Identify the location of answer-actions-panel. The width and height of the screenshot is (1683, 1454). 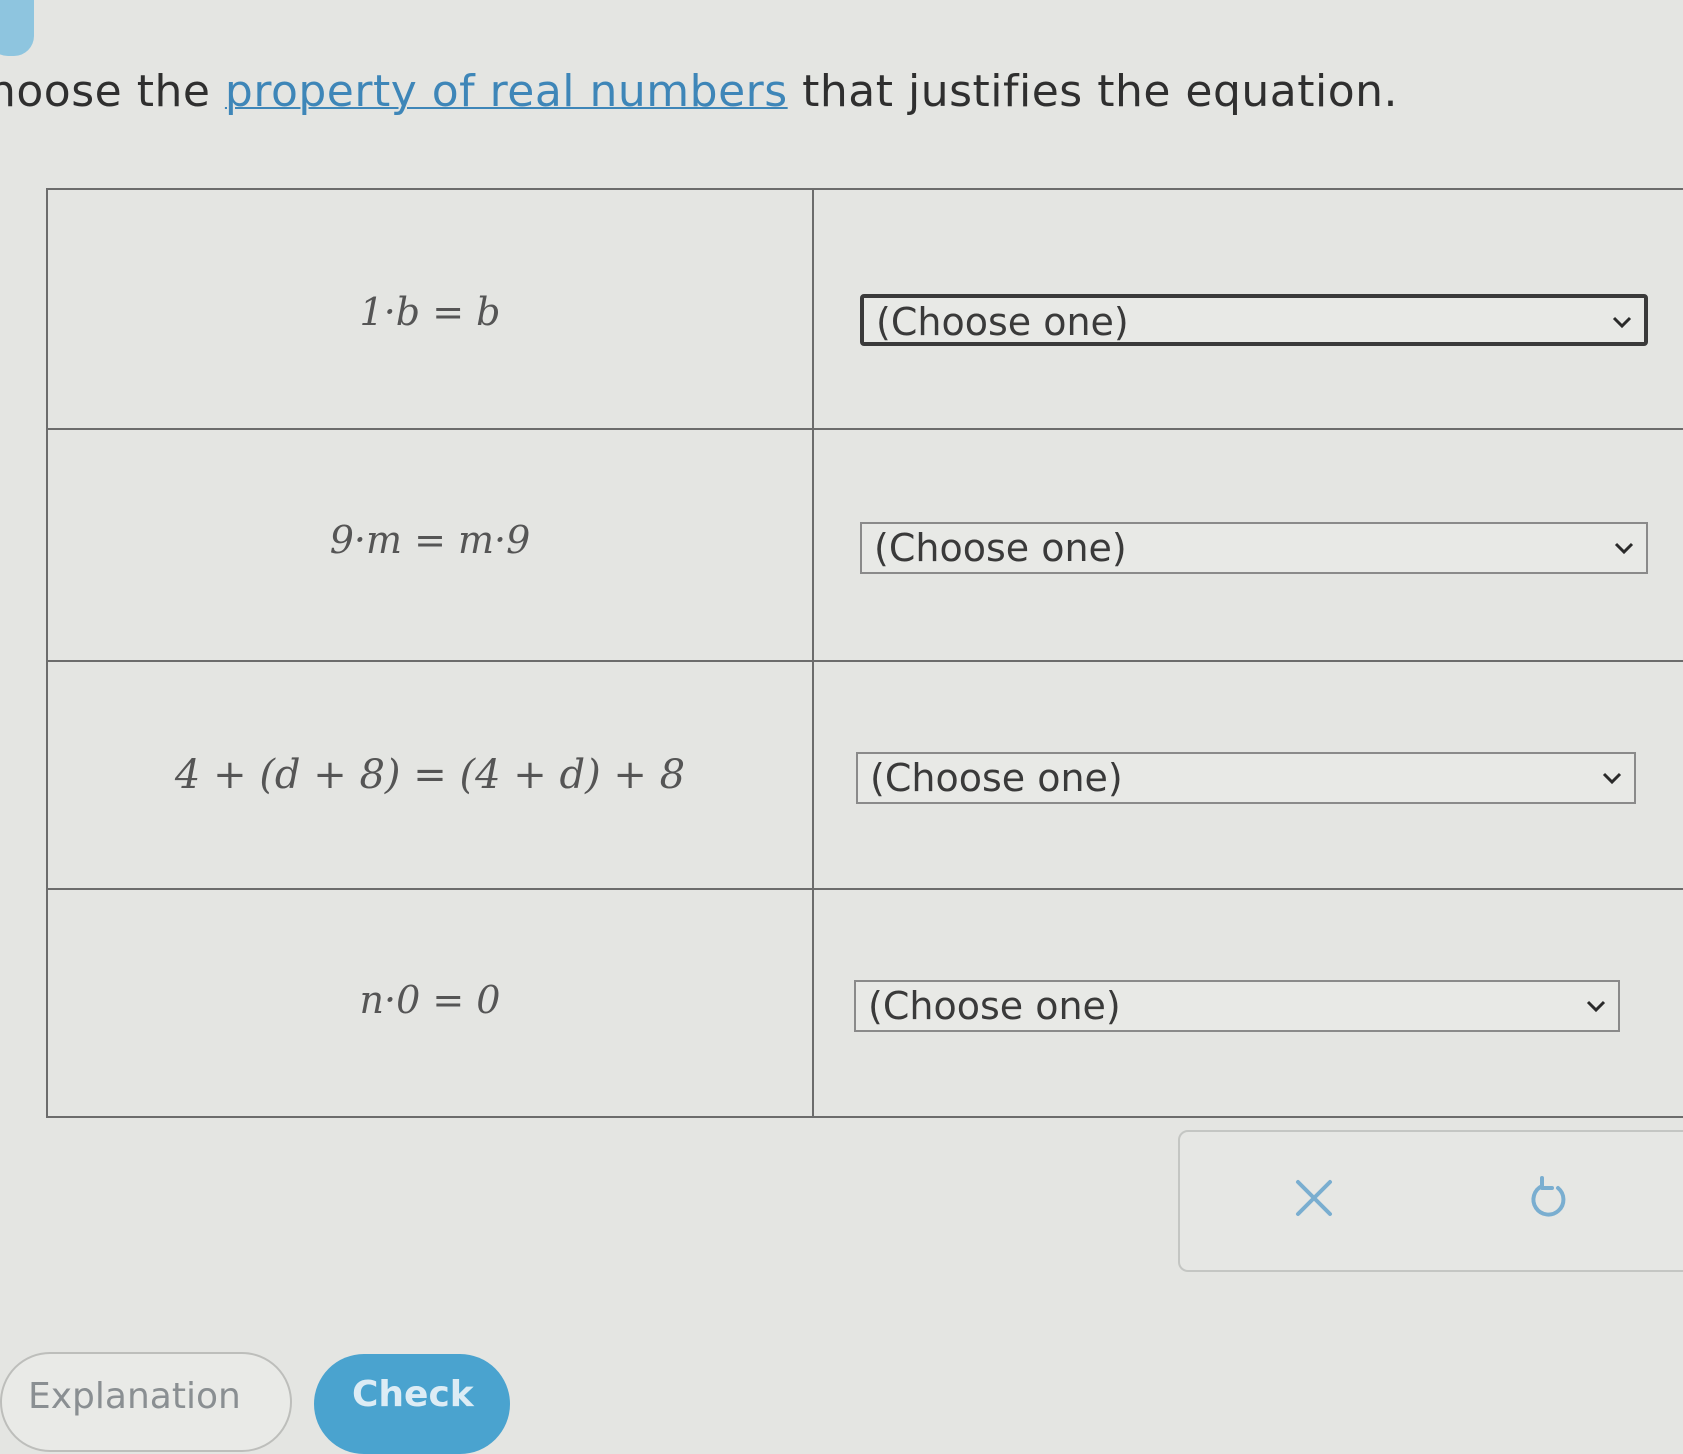
(1430, 1201).